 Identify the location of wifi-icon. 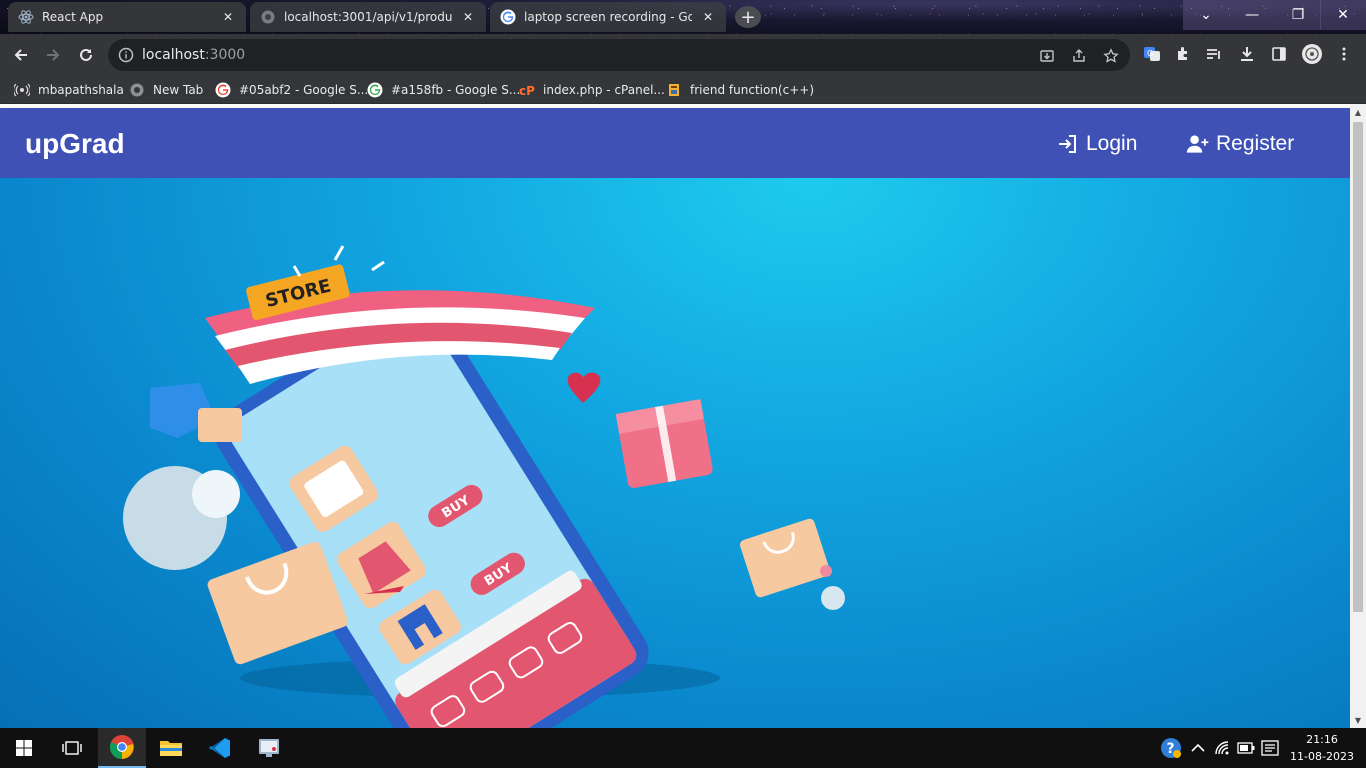
(1223, 748).